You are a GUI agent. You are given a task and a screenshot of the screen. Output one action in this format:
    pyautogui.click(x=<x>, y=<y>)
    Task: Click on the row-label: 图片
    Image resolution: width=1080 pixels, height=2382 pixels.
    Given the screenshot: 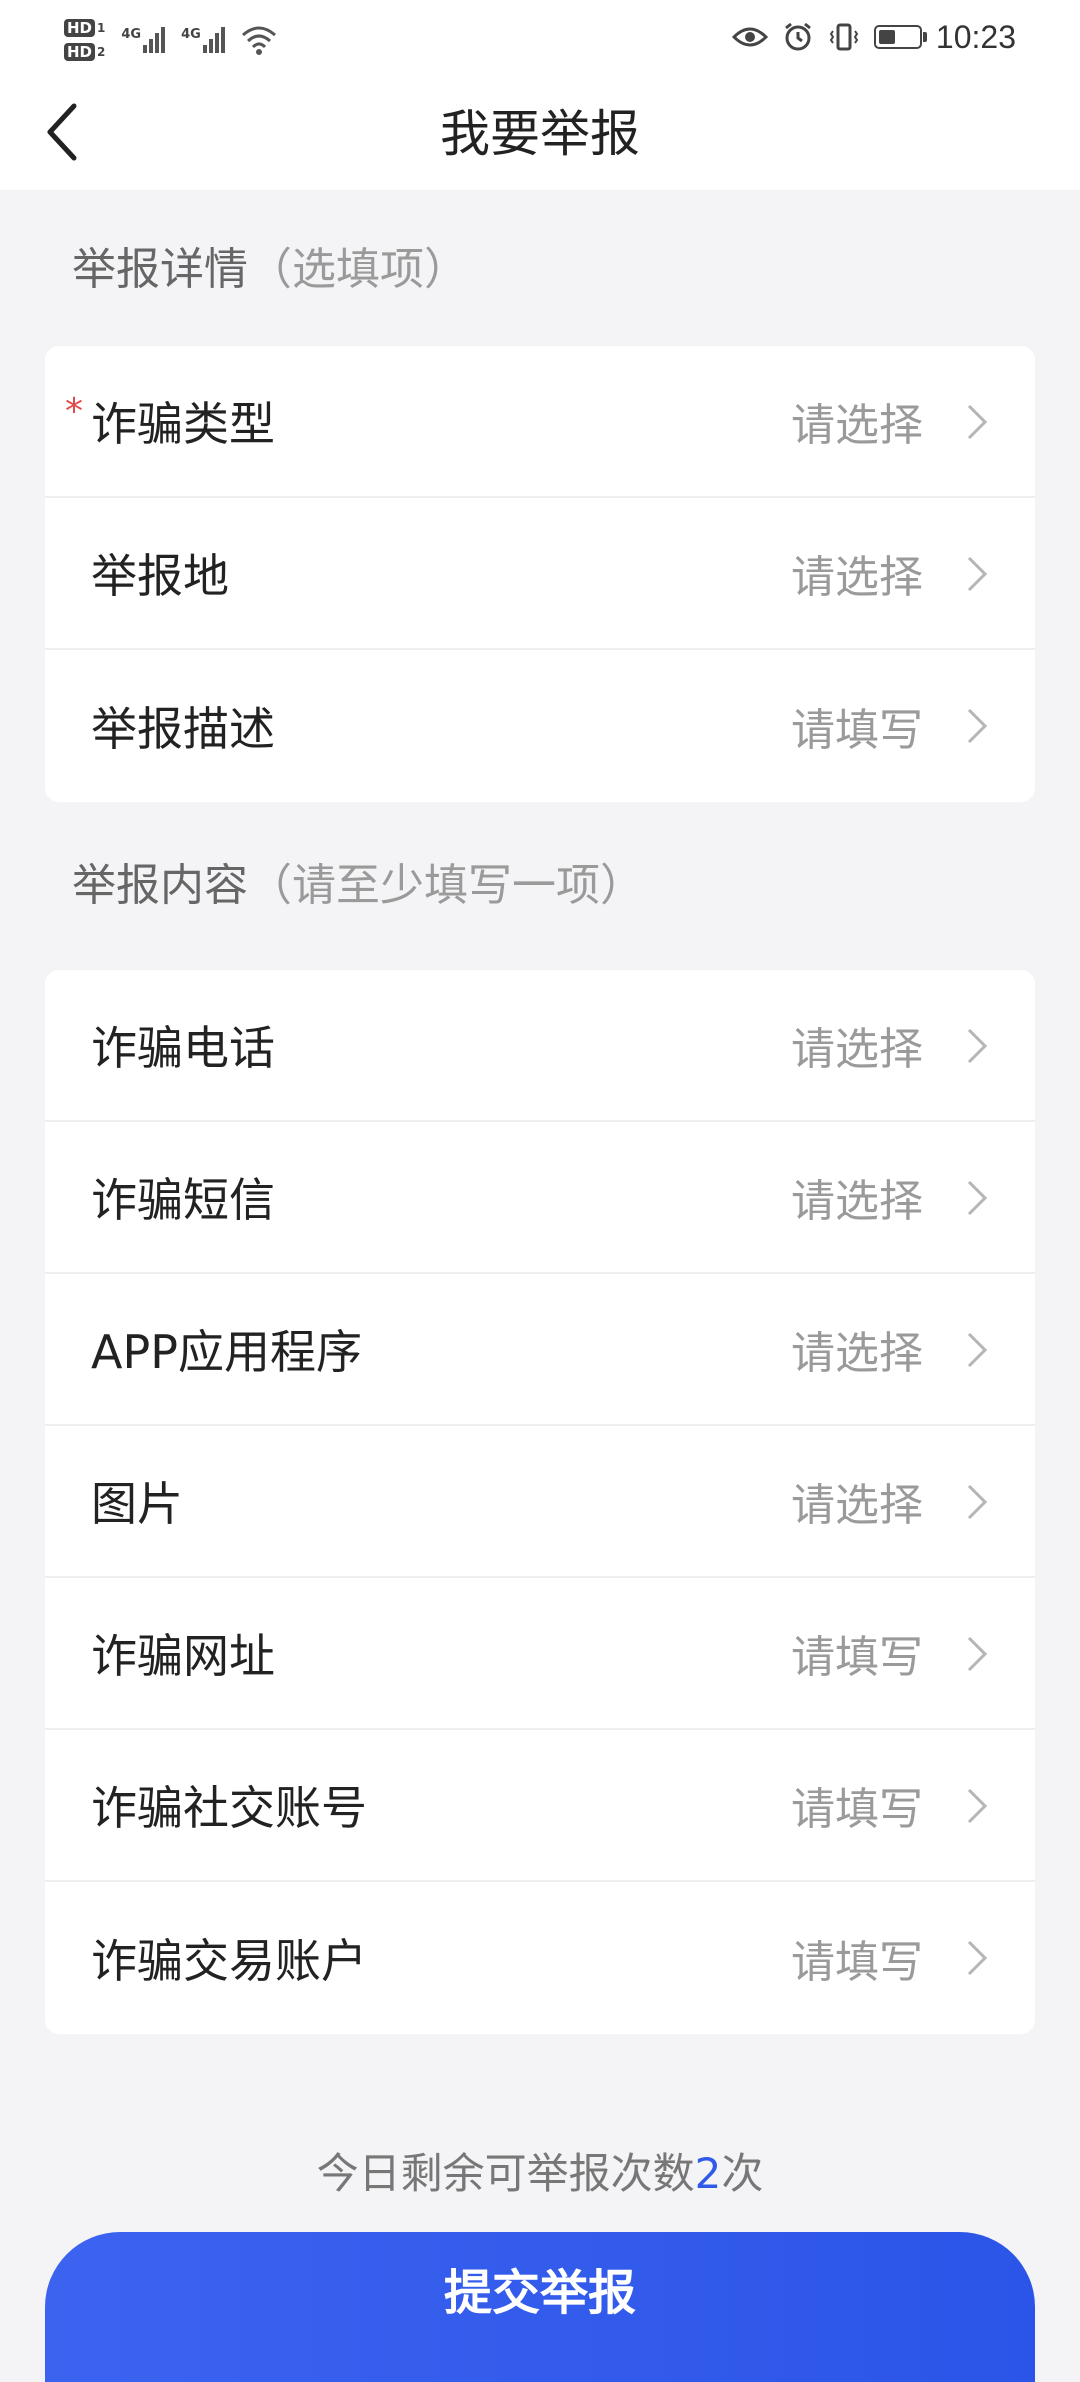 What is the action you would take?
    pyautogui.click(x=137, y=1504)
    